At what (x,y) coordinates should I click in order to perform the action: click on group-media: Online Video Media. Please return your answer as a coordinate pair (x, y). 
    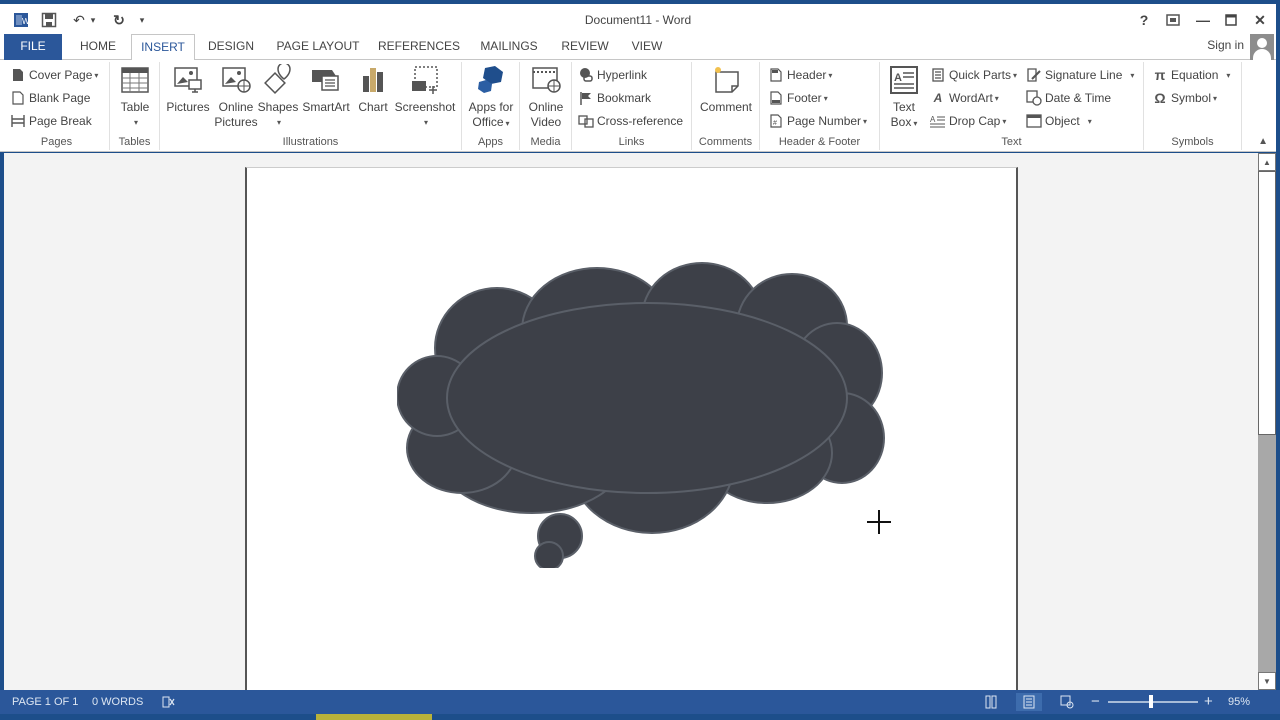
    Looking at the image, I should click on (546, 106).